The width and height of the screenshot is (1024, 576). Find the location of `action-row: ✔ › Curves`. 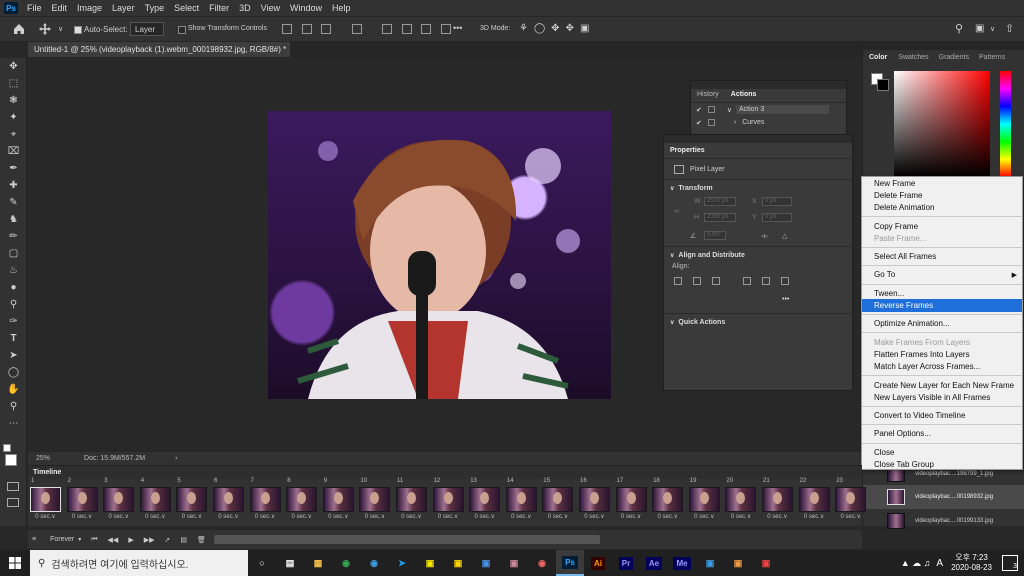

action-row: ✔ › Curves is located at coordinates (768, 122).